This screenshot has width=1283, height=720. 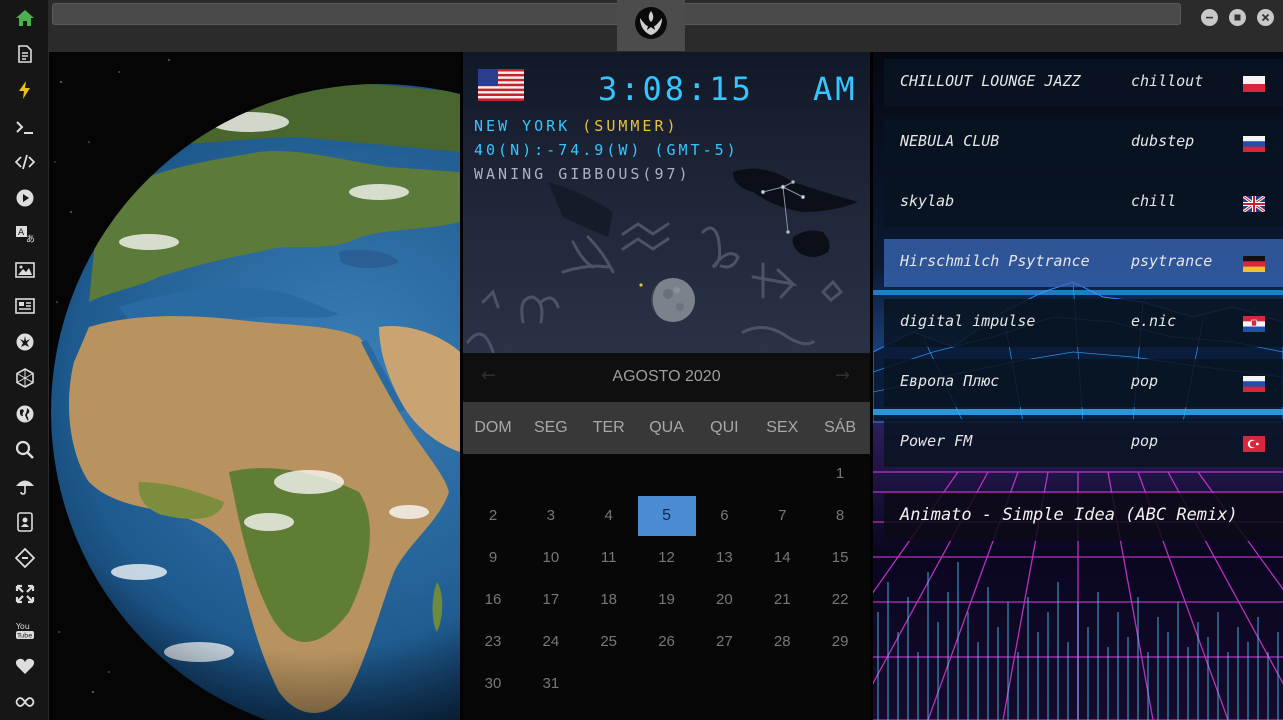 What do you see at coordinates (493, 516) in the screenshot?
I see `calendar-day: 2` at bounding box center [493, 516].